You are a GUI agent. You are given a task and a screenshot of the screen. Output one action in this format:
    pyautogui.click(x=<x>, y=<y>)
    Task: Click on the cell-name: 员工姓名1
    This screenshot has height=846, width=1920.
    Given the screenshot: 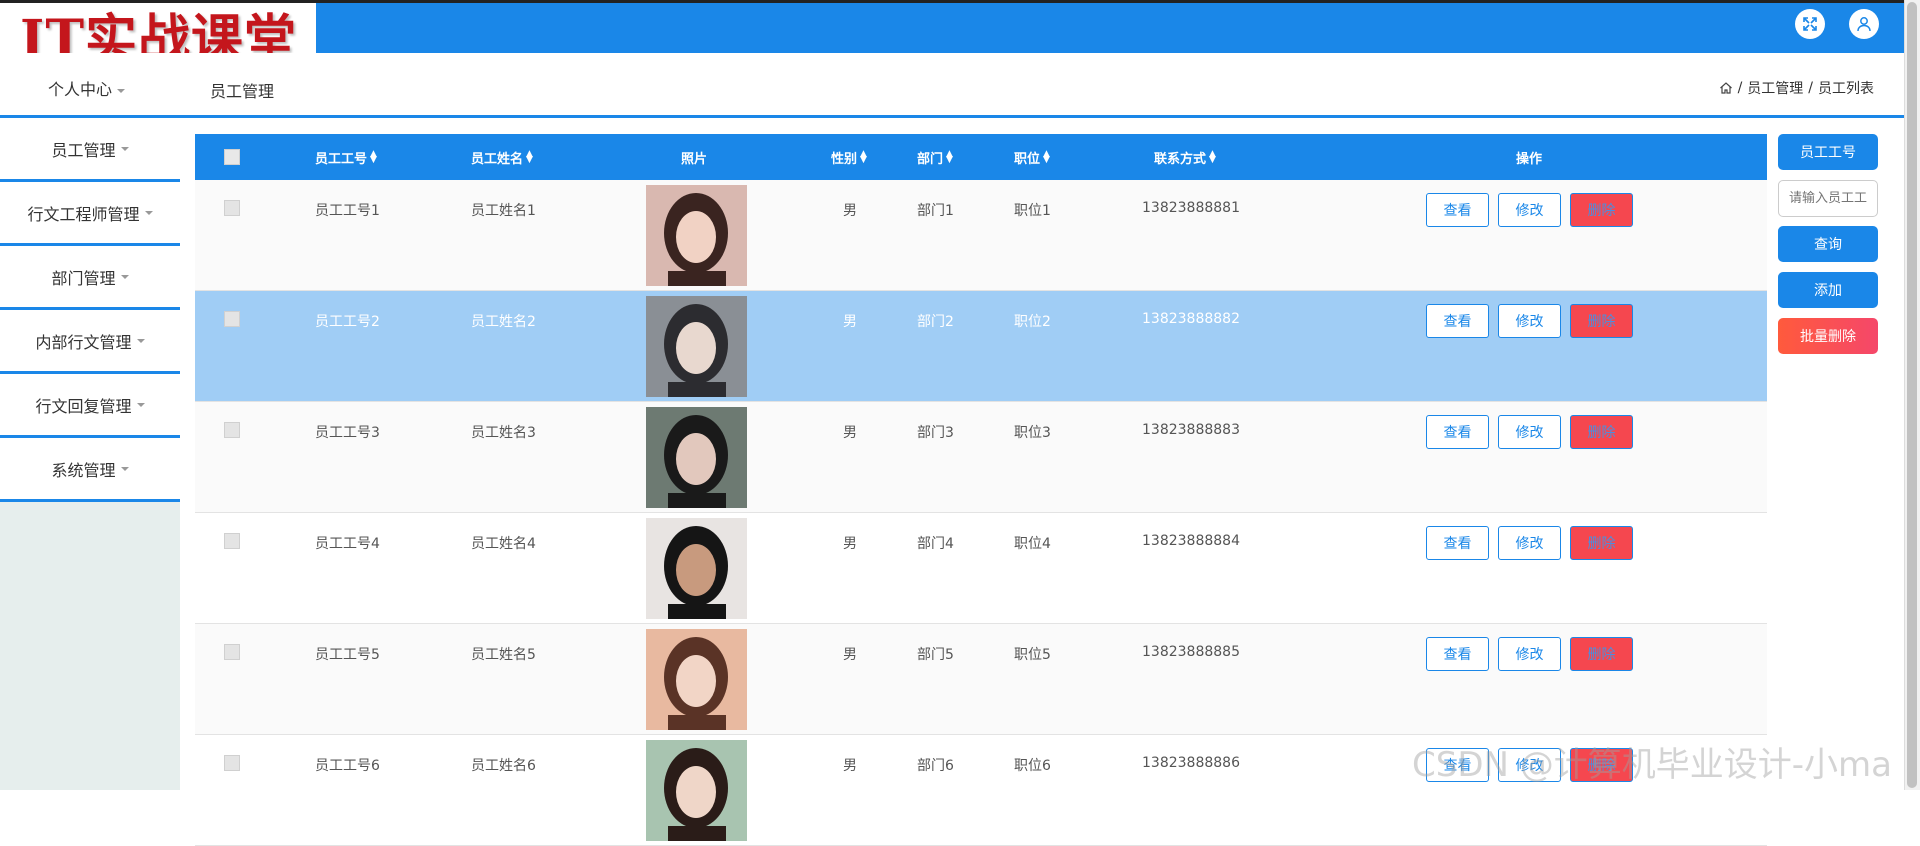 What is the action you would take?
    pyautogui.click(x=503, y=211)
    